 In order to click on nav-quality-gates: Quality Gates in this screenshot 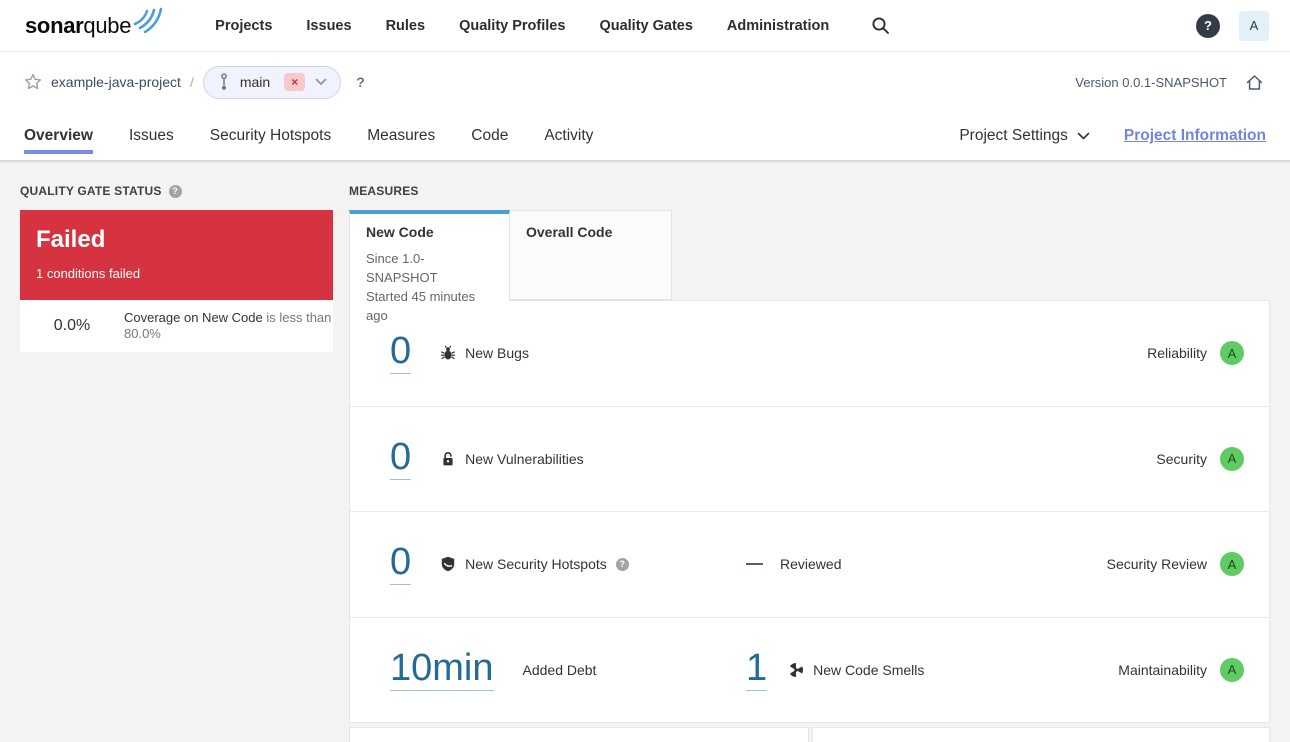, I will do `click(645, 26)`.